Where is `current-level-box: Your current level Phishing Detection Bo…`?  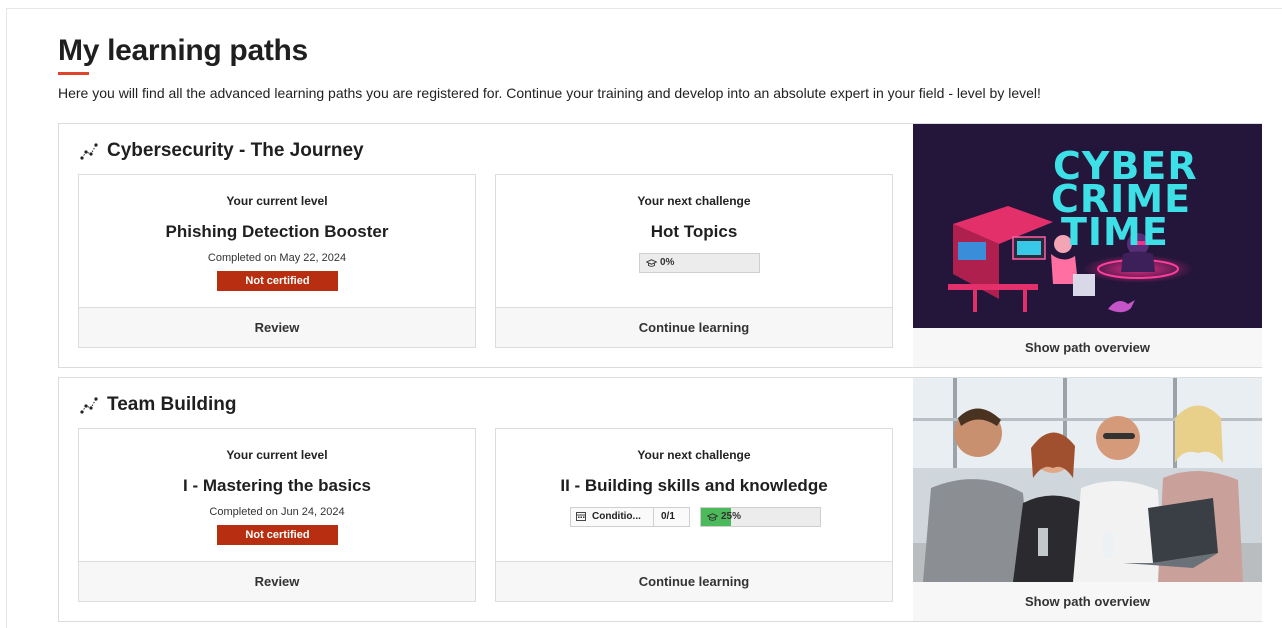
current-level-box: Your current level Phishing Detection Bo… is located at coordinates (277, 261).